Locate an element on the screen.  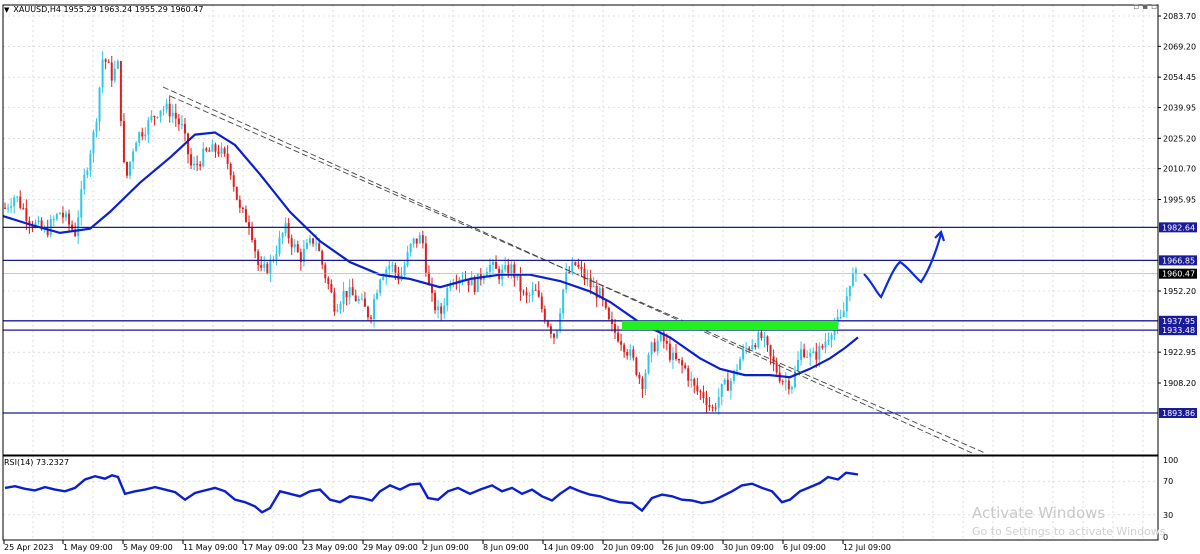
time-label: 8 Jun 09:00 is located at coordinates (506, 547).